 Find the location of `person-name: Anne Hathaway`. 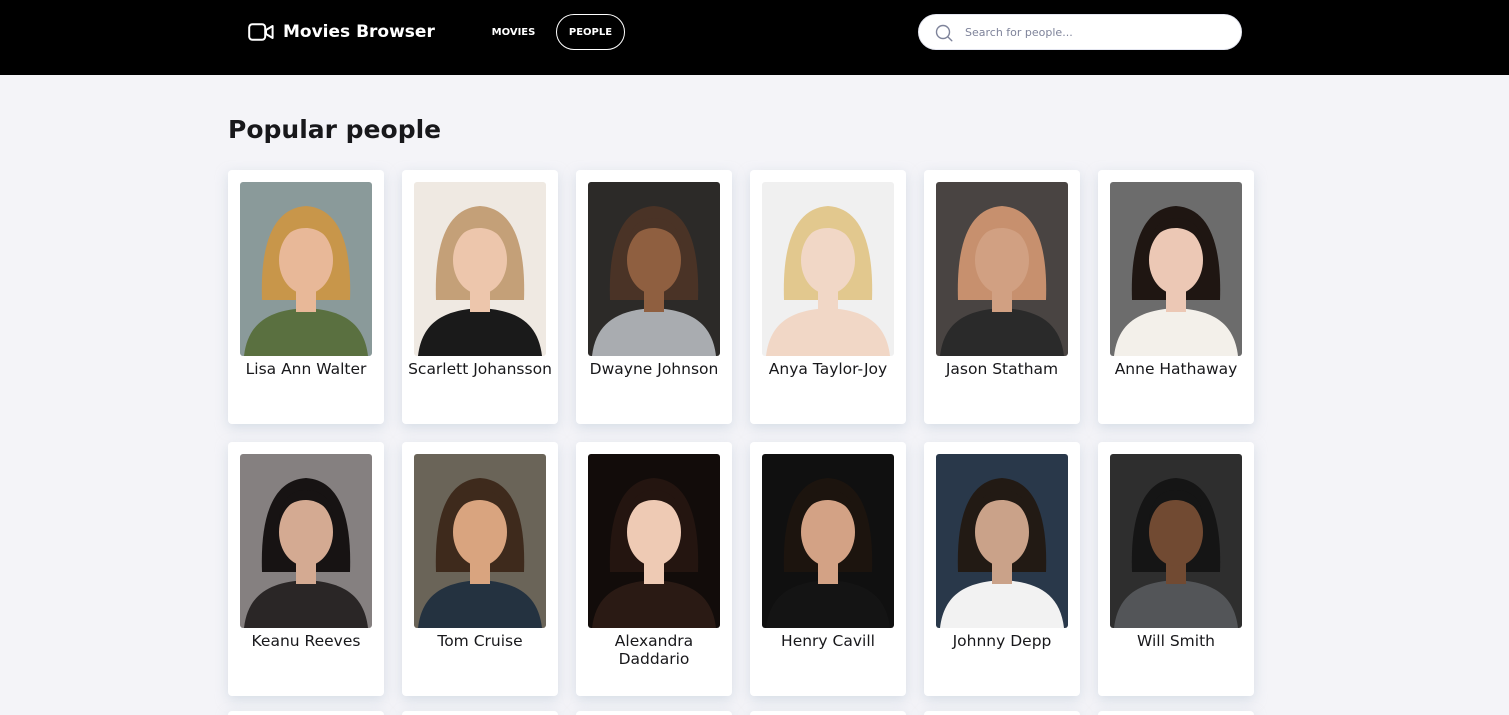

person-name: Anne Hathaway is located at coordinates (1176, 369).